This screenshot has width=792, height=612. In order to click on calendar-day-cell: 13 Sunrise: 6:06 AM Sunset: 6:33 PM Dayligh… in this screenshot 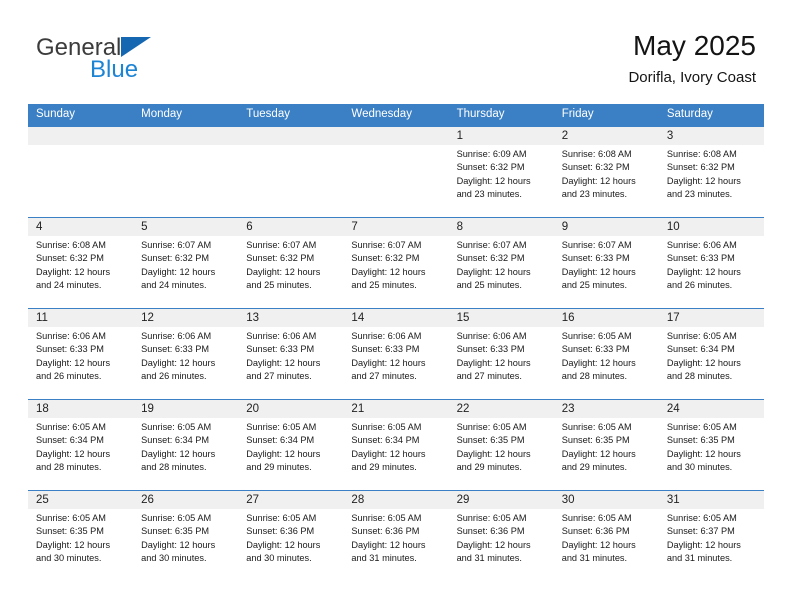, I will do `click(291, 354)`.